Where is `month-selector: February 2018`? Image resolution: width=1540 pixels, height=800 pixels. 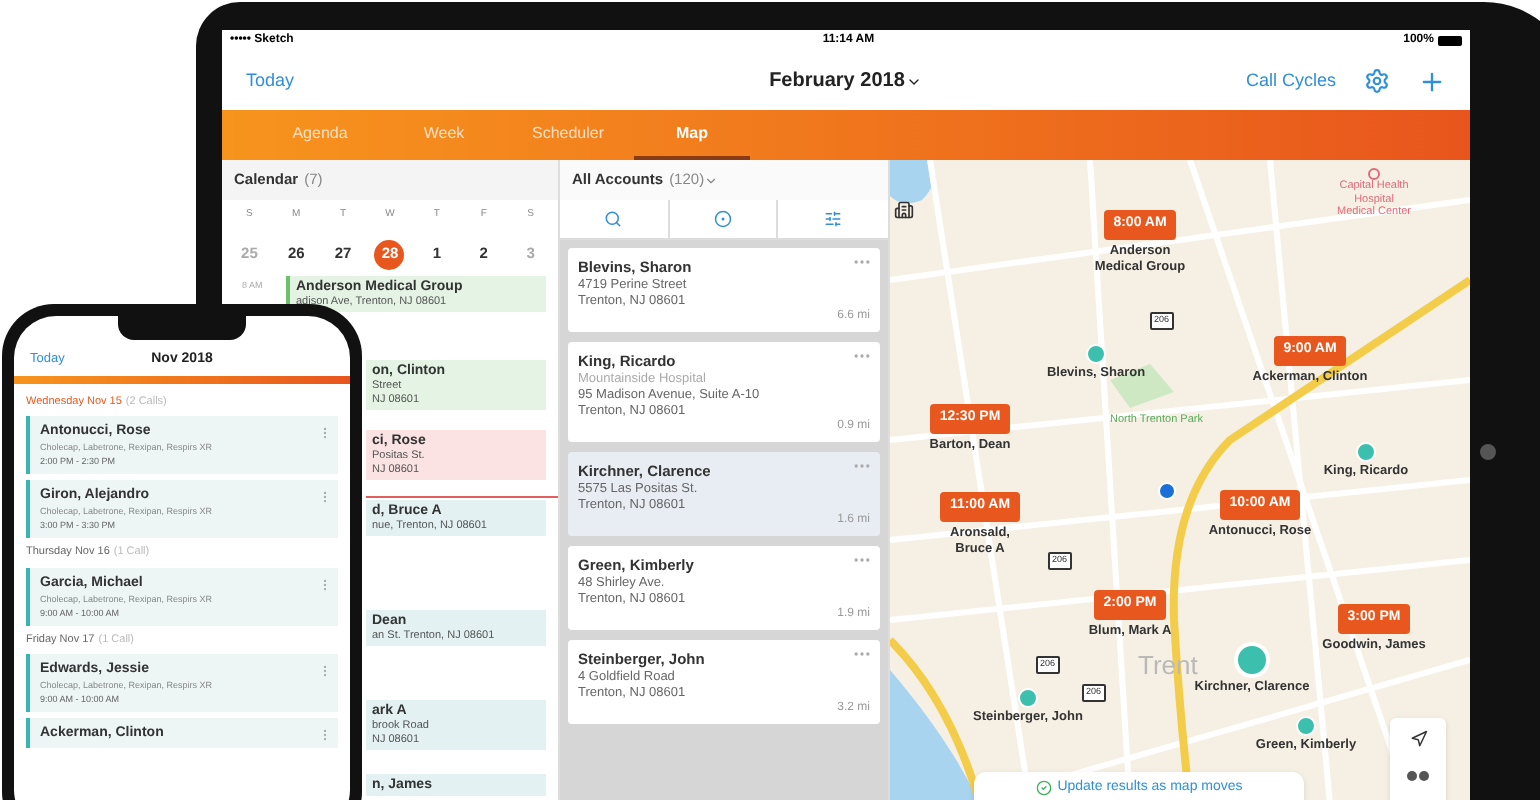
month-selector: February 2018 is located at coordinates (846, 81).